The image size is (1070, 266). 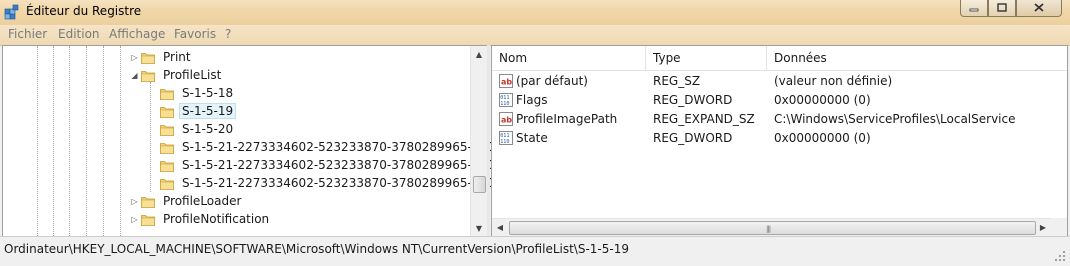 I want to click on menu-fichier: Fichier, so click(x=27, y=34).